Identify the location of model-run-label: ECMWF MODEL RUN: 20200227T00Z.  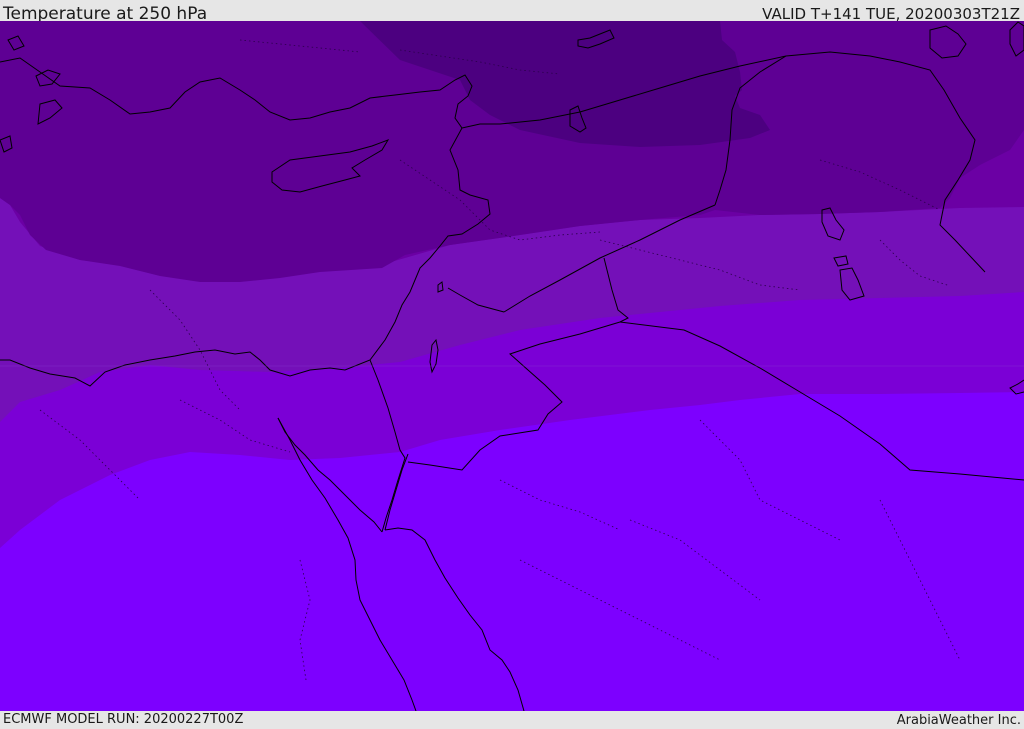
(123, 719).